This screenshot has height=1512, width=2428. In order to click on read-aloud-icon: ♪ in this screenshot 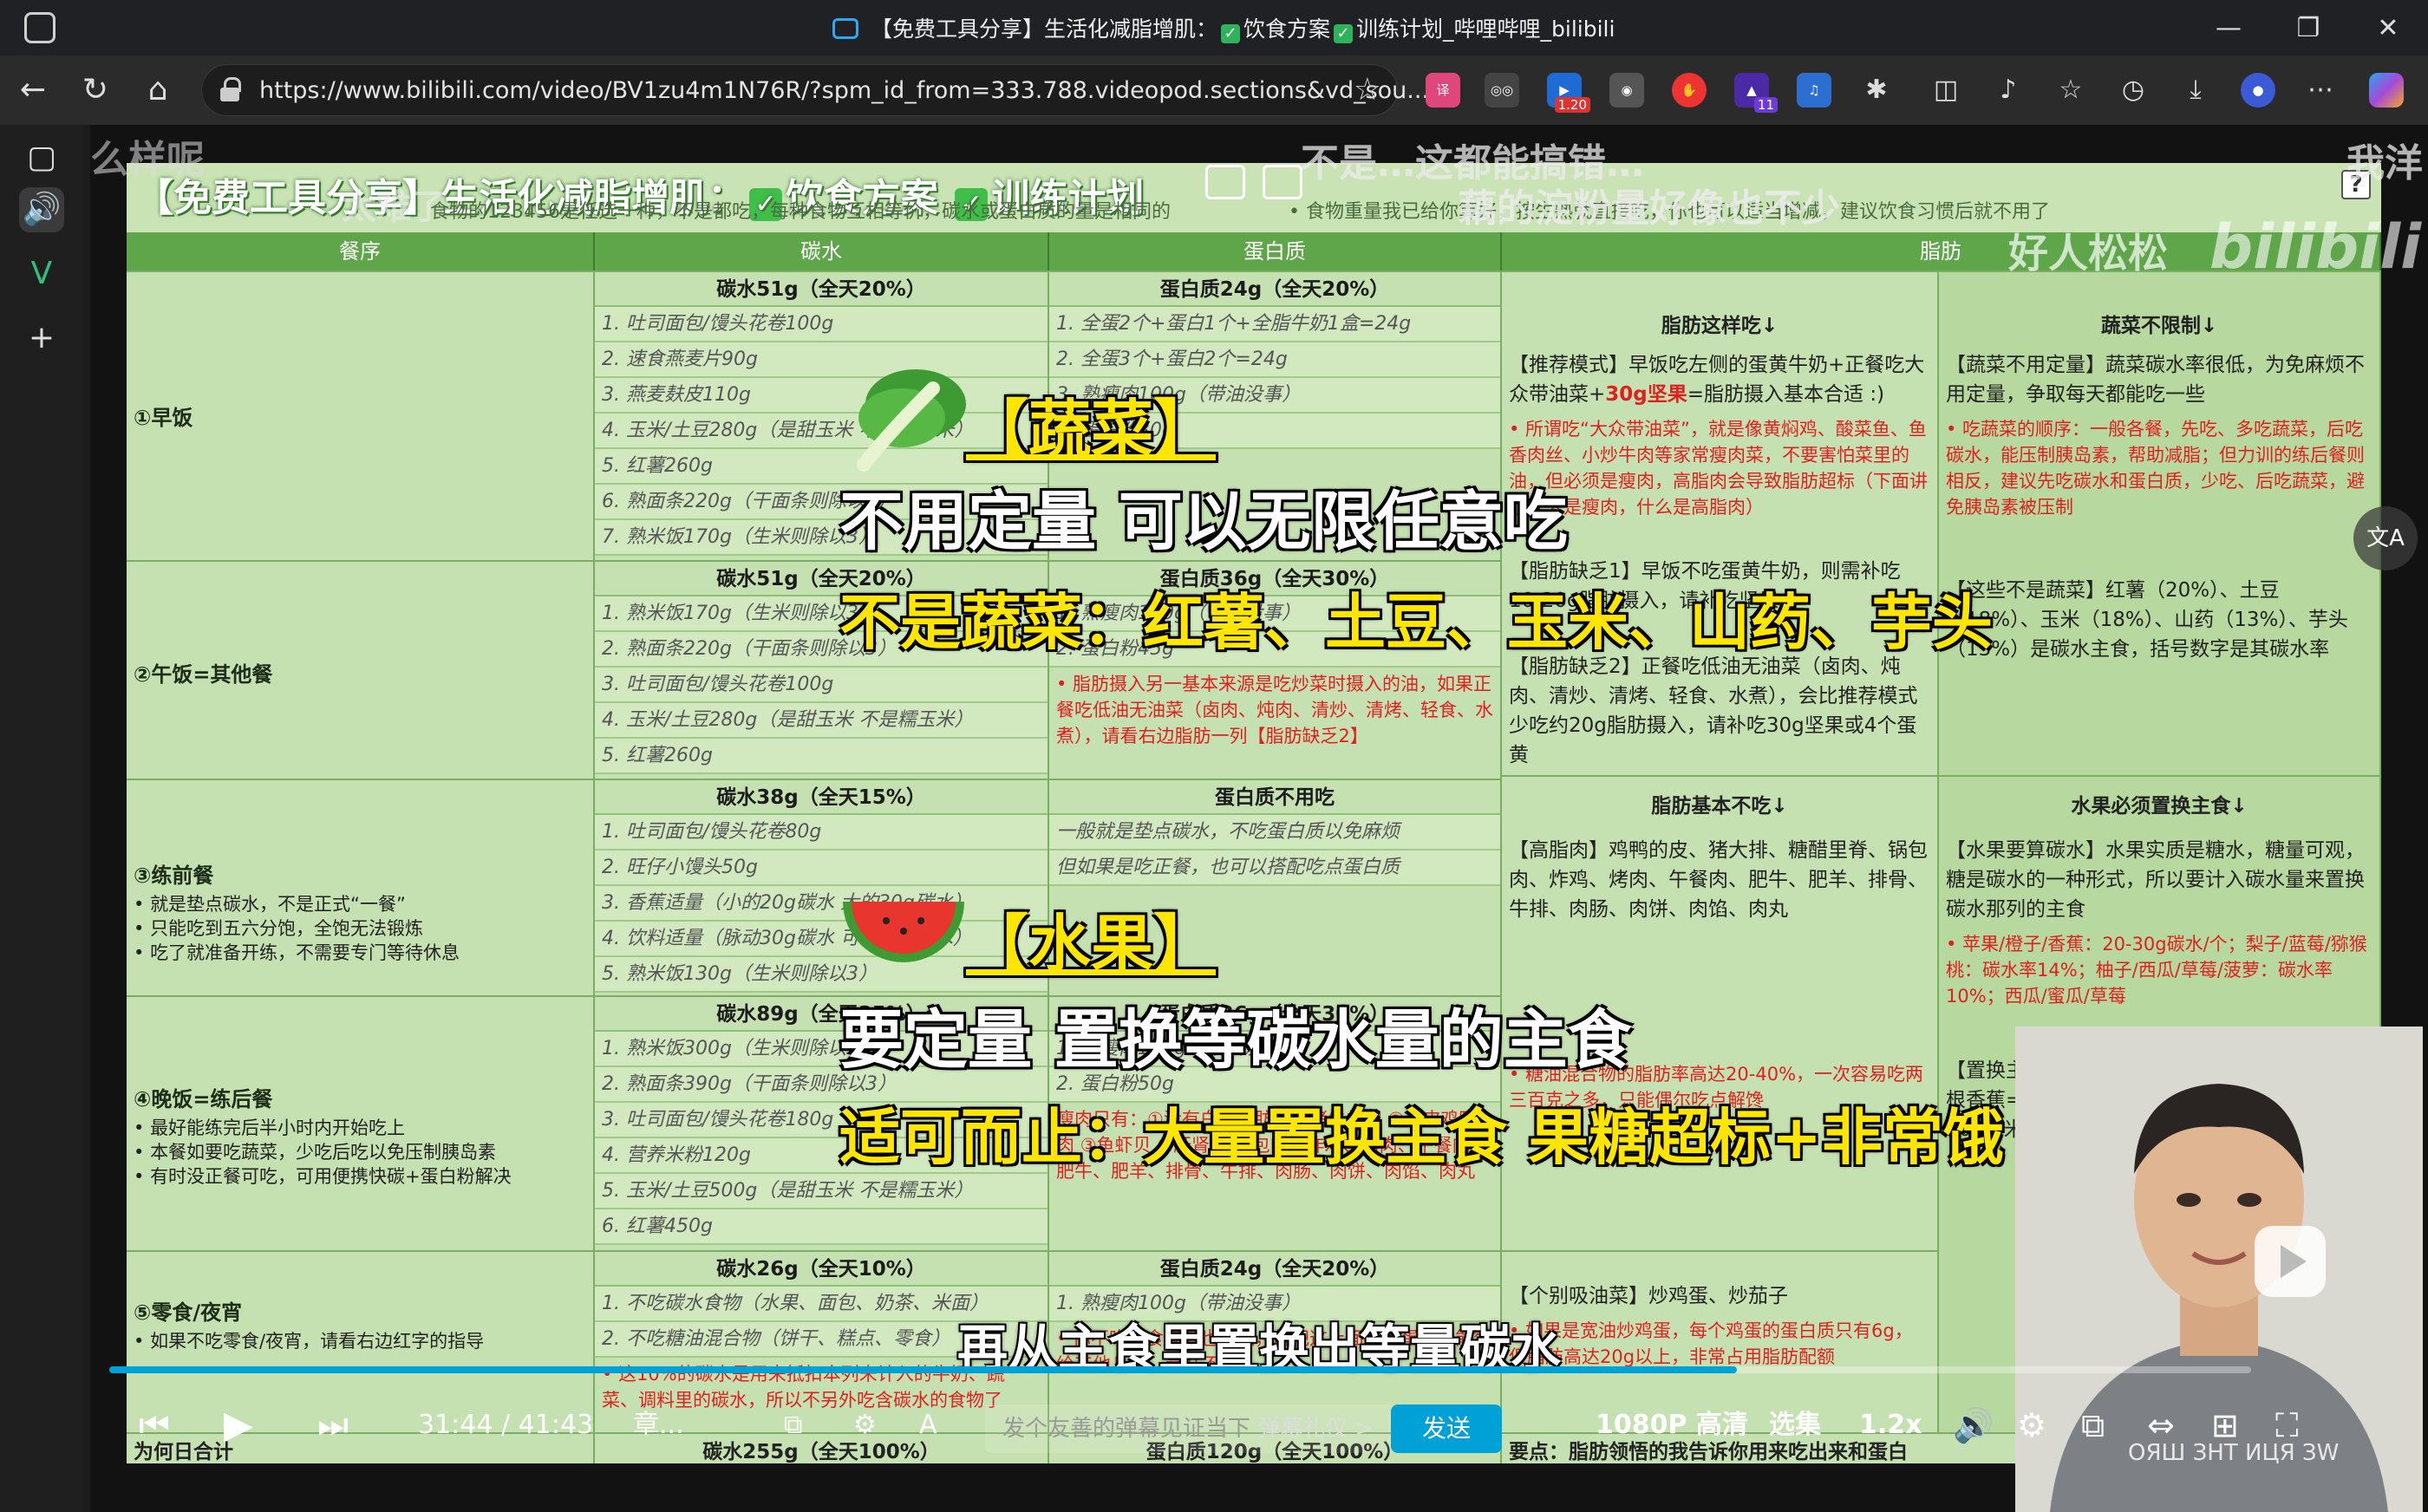, I will do `click(2008, 91)`.